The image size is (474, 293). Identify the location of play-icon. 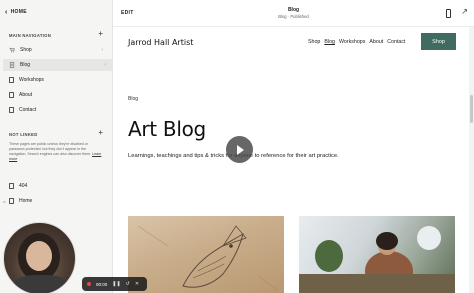
(240, 149).